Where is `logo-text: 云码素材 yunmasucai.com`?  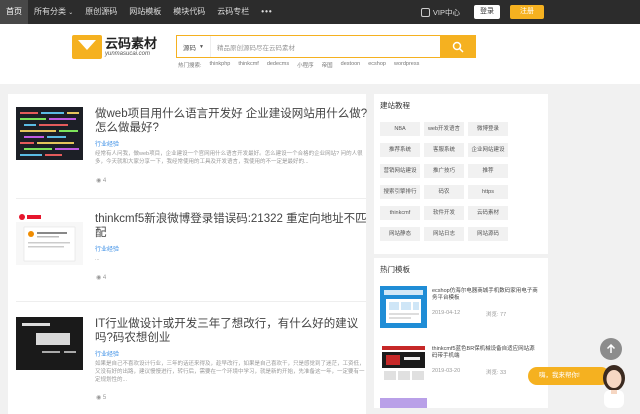
logo-text: 云码素材 yunmasucai.com is located at coordinates (131, 47).